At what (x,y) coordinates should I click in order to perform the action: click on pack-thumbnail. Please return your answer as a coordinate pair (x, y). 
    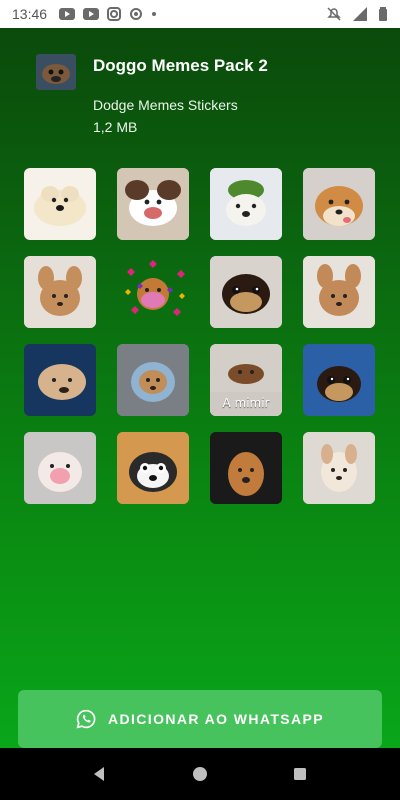
    Looking at the image, I should click on (56, 72).